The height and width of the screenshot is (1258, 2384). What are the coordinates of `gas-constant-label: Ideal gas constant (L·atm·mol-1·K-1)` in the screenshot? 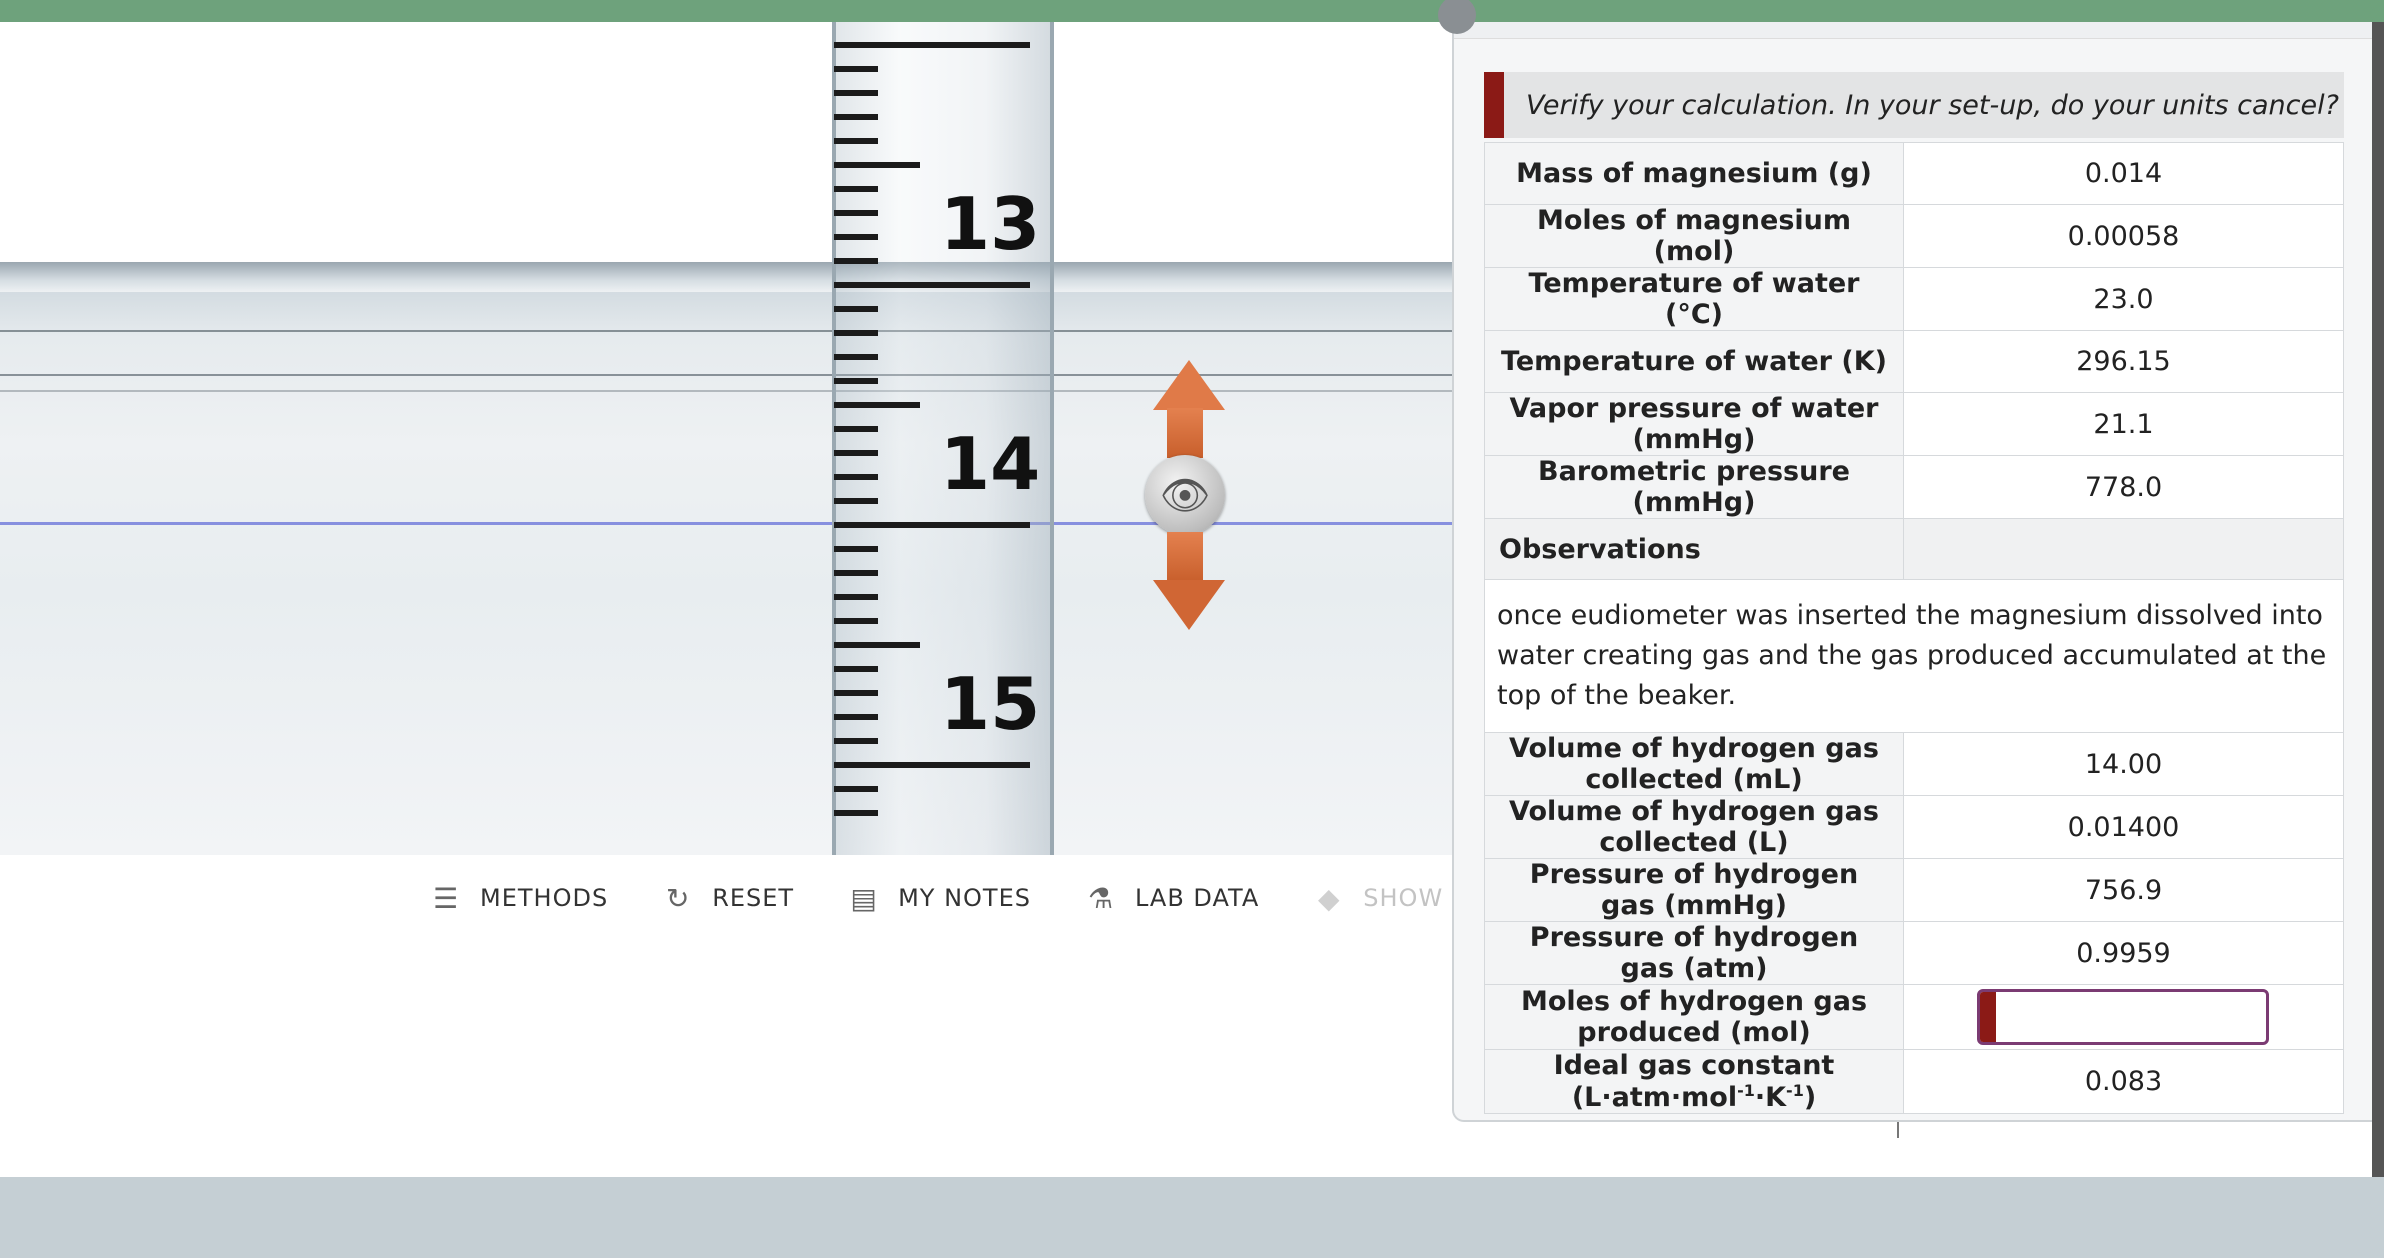 It's located at (1694, 1081).